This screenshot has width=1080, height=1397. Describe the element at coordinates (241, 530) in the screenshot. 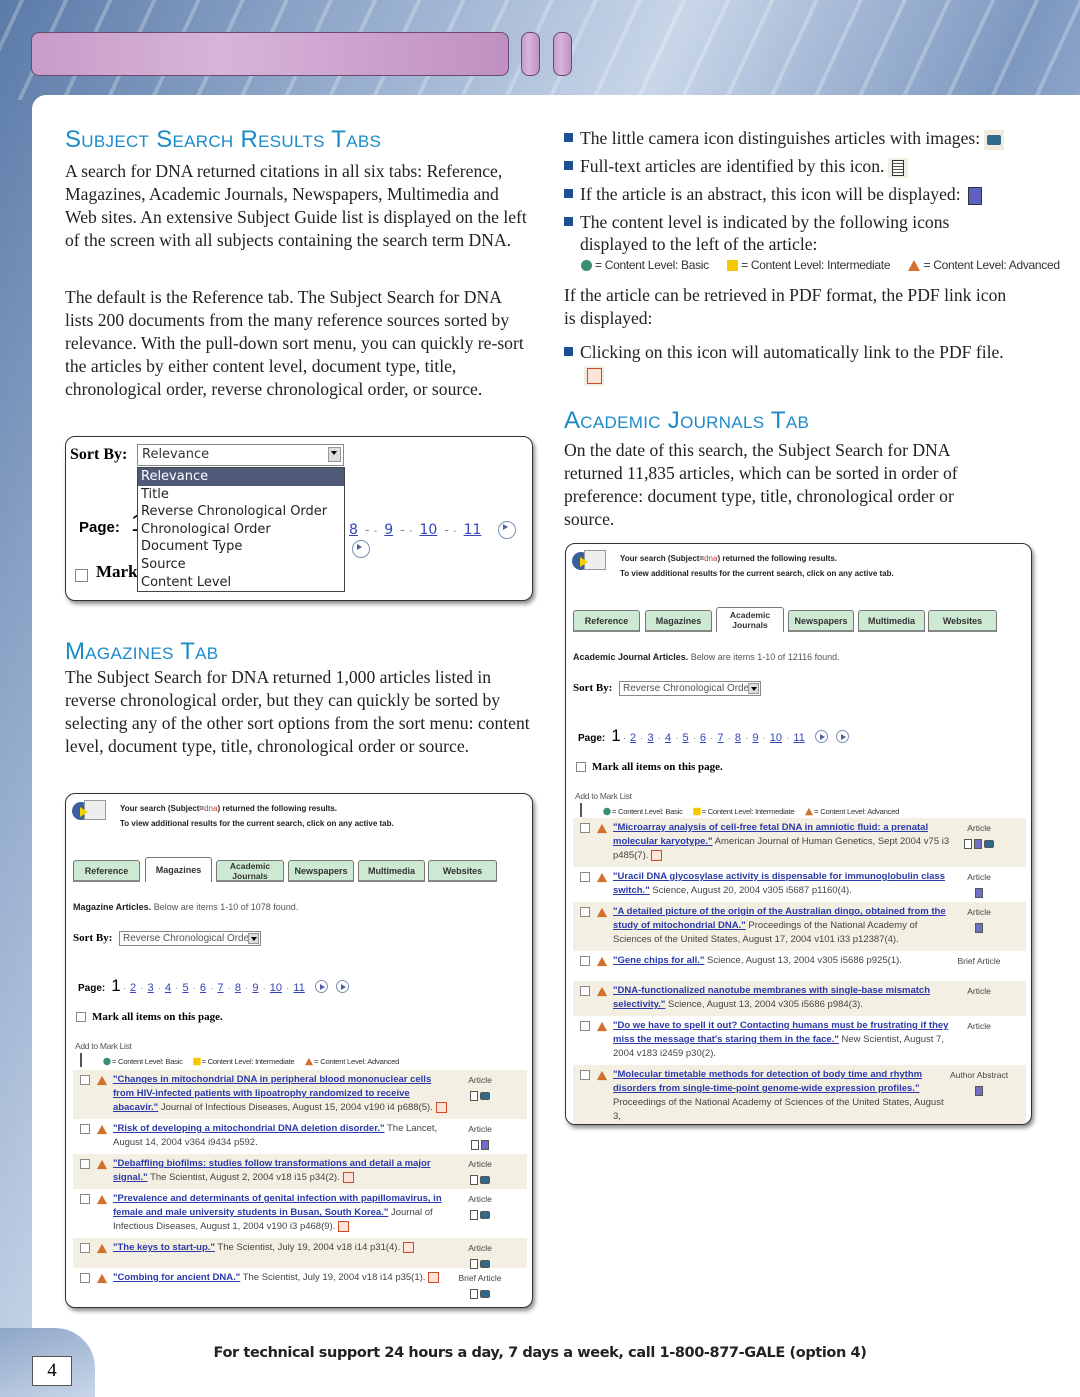

I see `sort-option: Chronological Order` at that location.